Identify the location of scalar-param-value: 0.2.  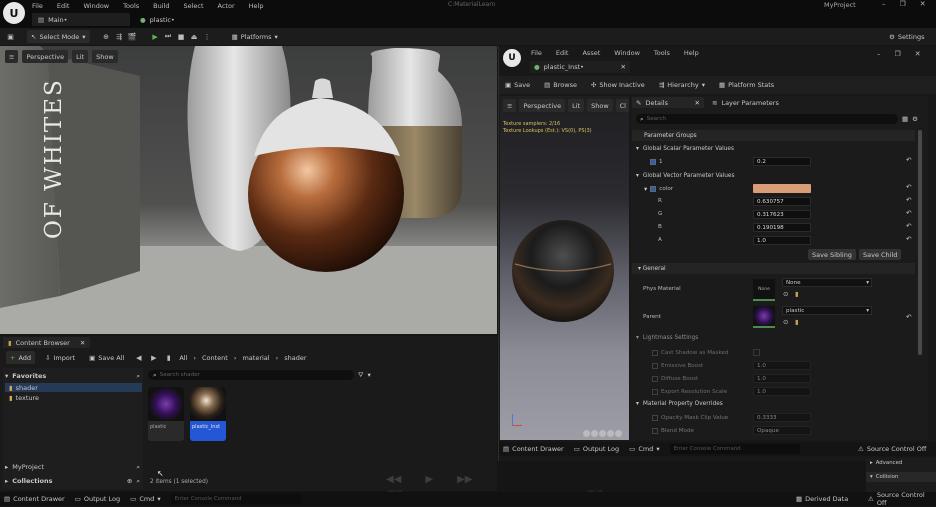
(782, 161).